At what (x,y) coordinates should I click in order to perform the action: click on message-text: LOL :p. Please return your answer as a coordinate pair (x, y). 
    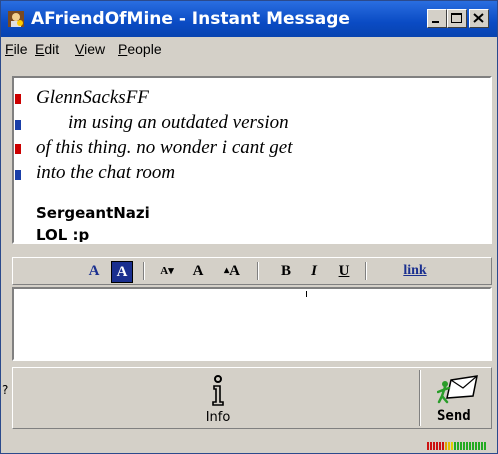
    Looking at the image, I should click on (63, 235).